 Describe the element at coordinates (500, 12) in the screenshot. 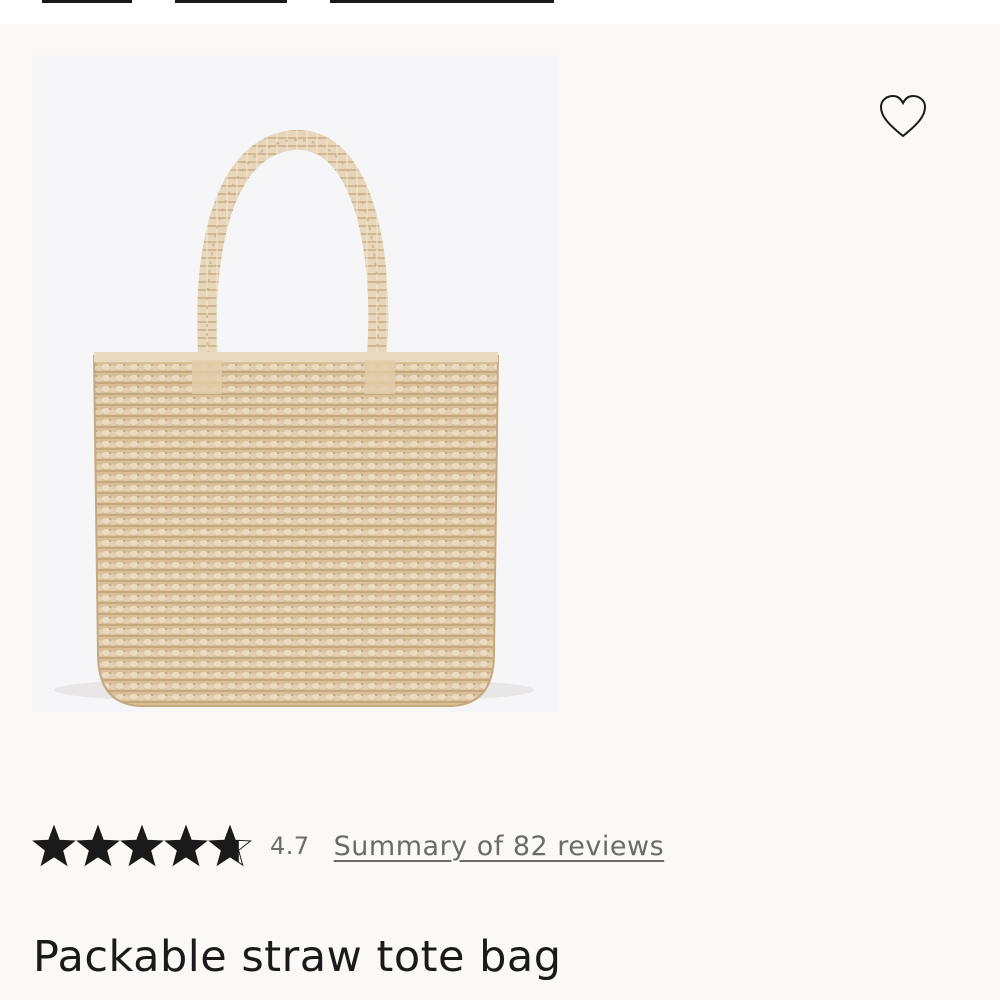

I see `top-navigation-strip` at that location.